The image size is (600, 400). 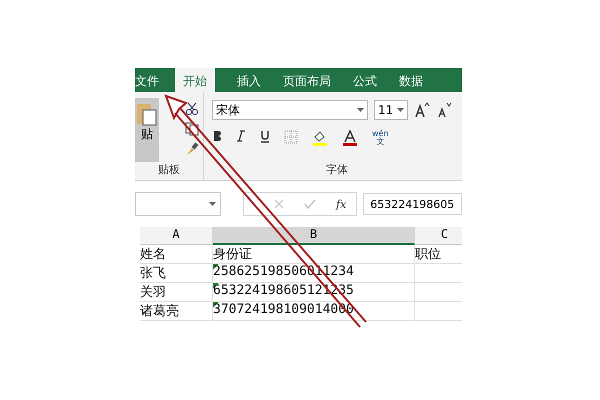 What do you see at coordinates (195, 80) in the screenshot?
I see `ribbon-tab: 开始` at bounding box center [195, 80].